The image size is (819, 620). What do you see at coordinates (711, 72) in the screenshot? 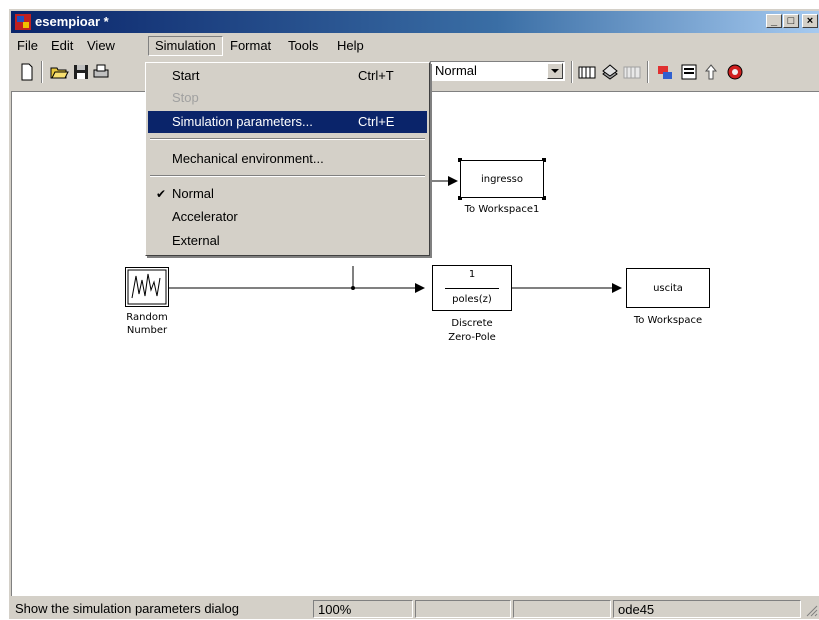
I see `go-to-parent-icon` at bounding box center [711, 72].